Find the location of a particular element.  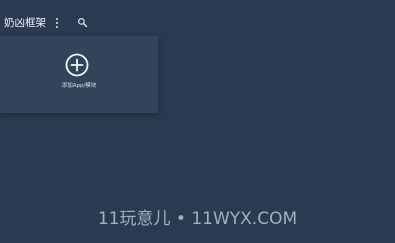

app-header: 奶凶框架 is located at coordinates (60, 23).